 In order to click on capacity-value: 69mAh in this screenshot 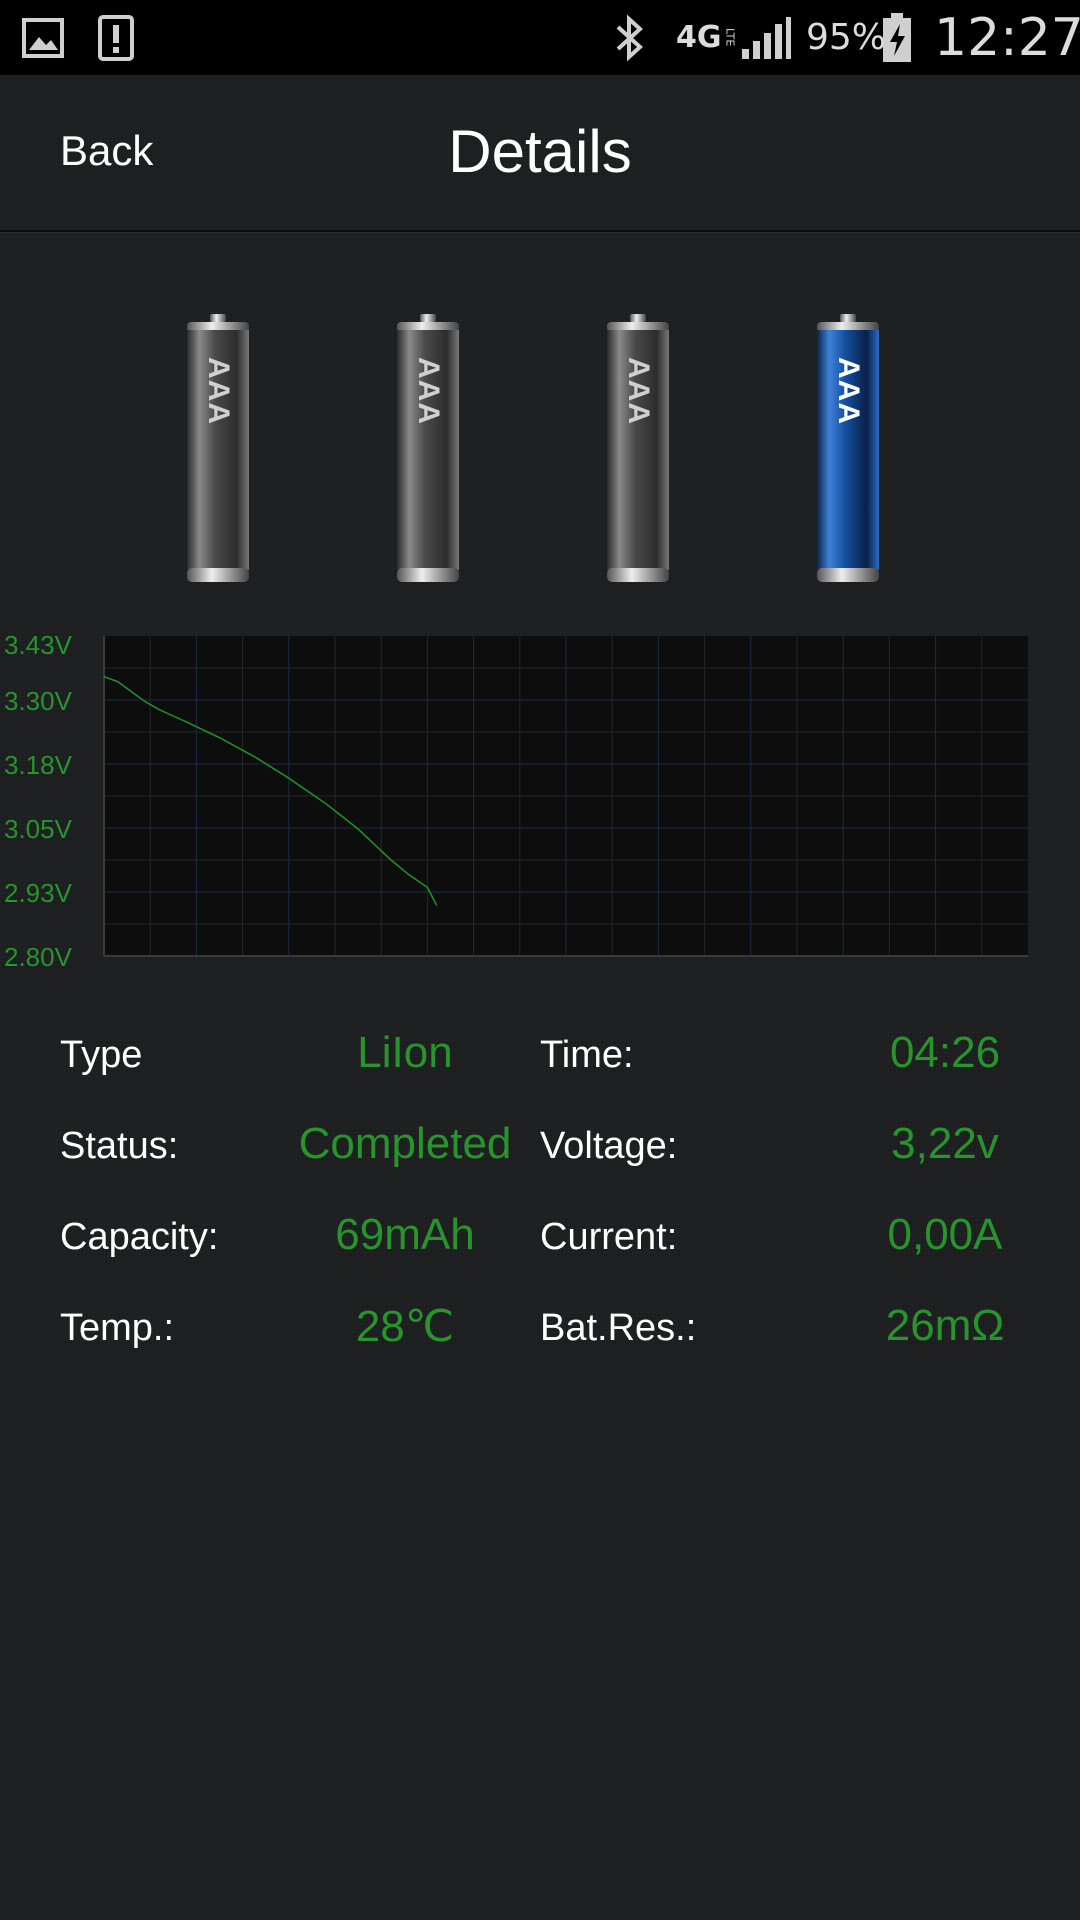, I will do `click(405, 1234)`.